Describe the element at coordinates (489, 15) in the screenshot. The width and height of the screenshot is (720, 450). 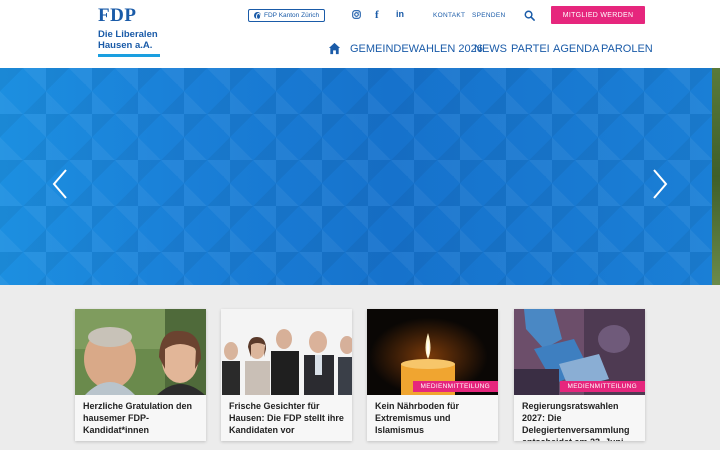
I see `spenden-link: SPENDEN` at that location.